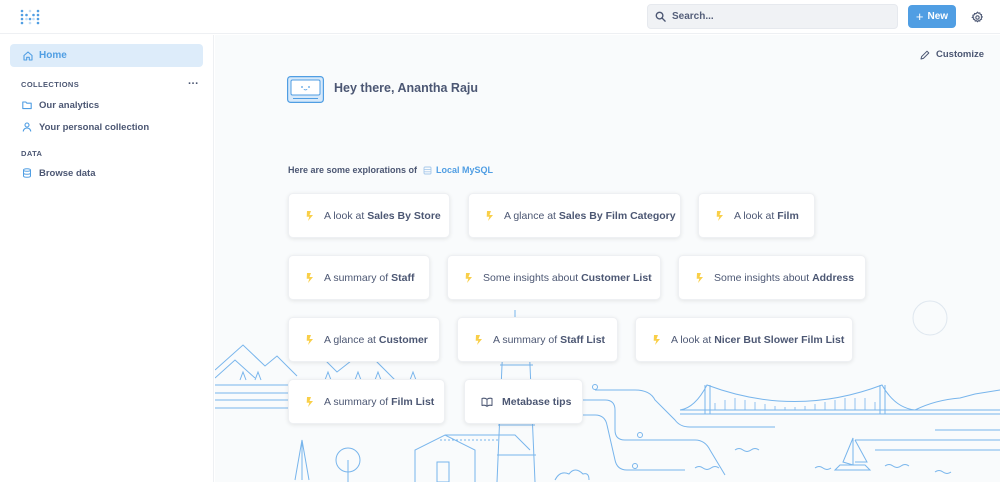 The image size is (1000, 482). What do you see at coordinates (53, 55) in the screenshot?
I see `sidebar-item-label: Home` at bounding box center [53, 55].